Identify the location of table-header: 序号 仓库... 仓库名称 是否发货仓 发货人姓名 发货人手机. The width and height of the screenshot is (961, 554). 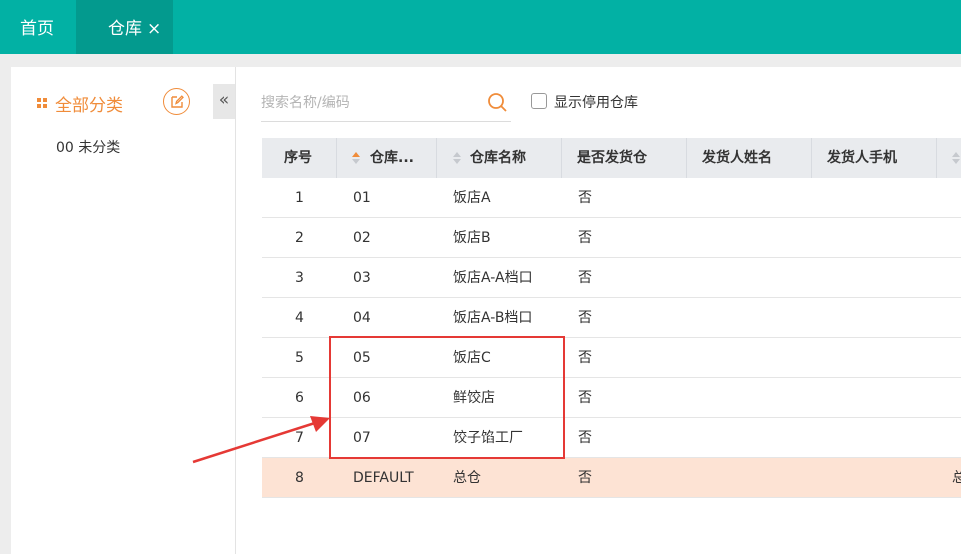
(611, 158).